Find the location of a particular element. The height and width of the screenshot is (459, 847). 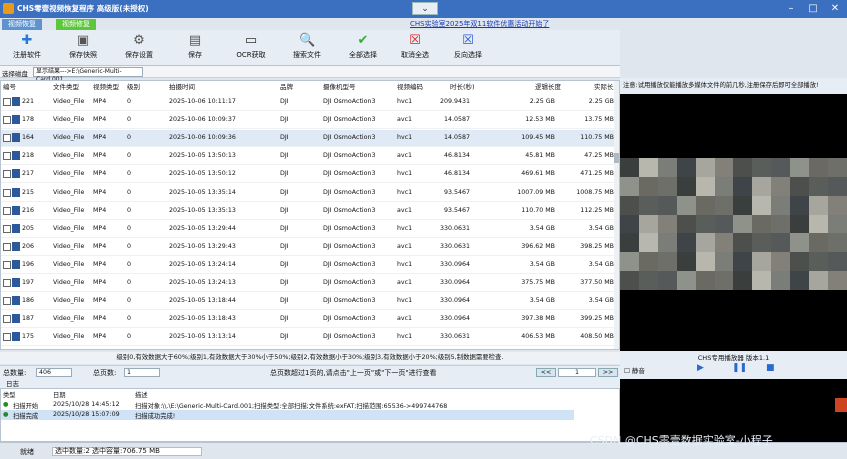

save-snapshot-button: ▣ 保存快照 is located at coordinates (83, 48).